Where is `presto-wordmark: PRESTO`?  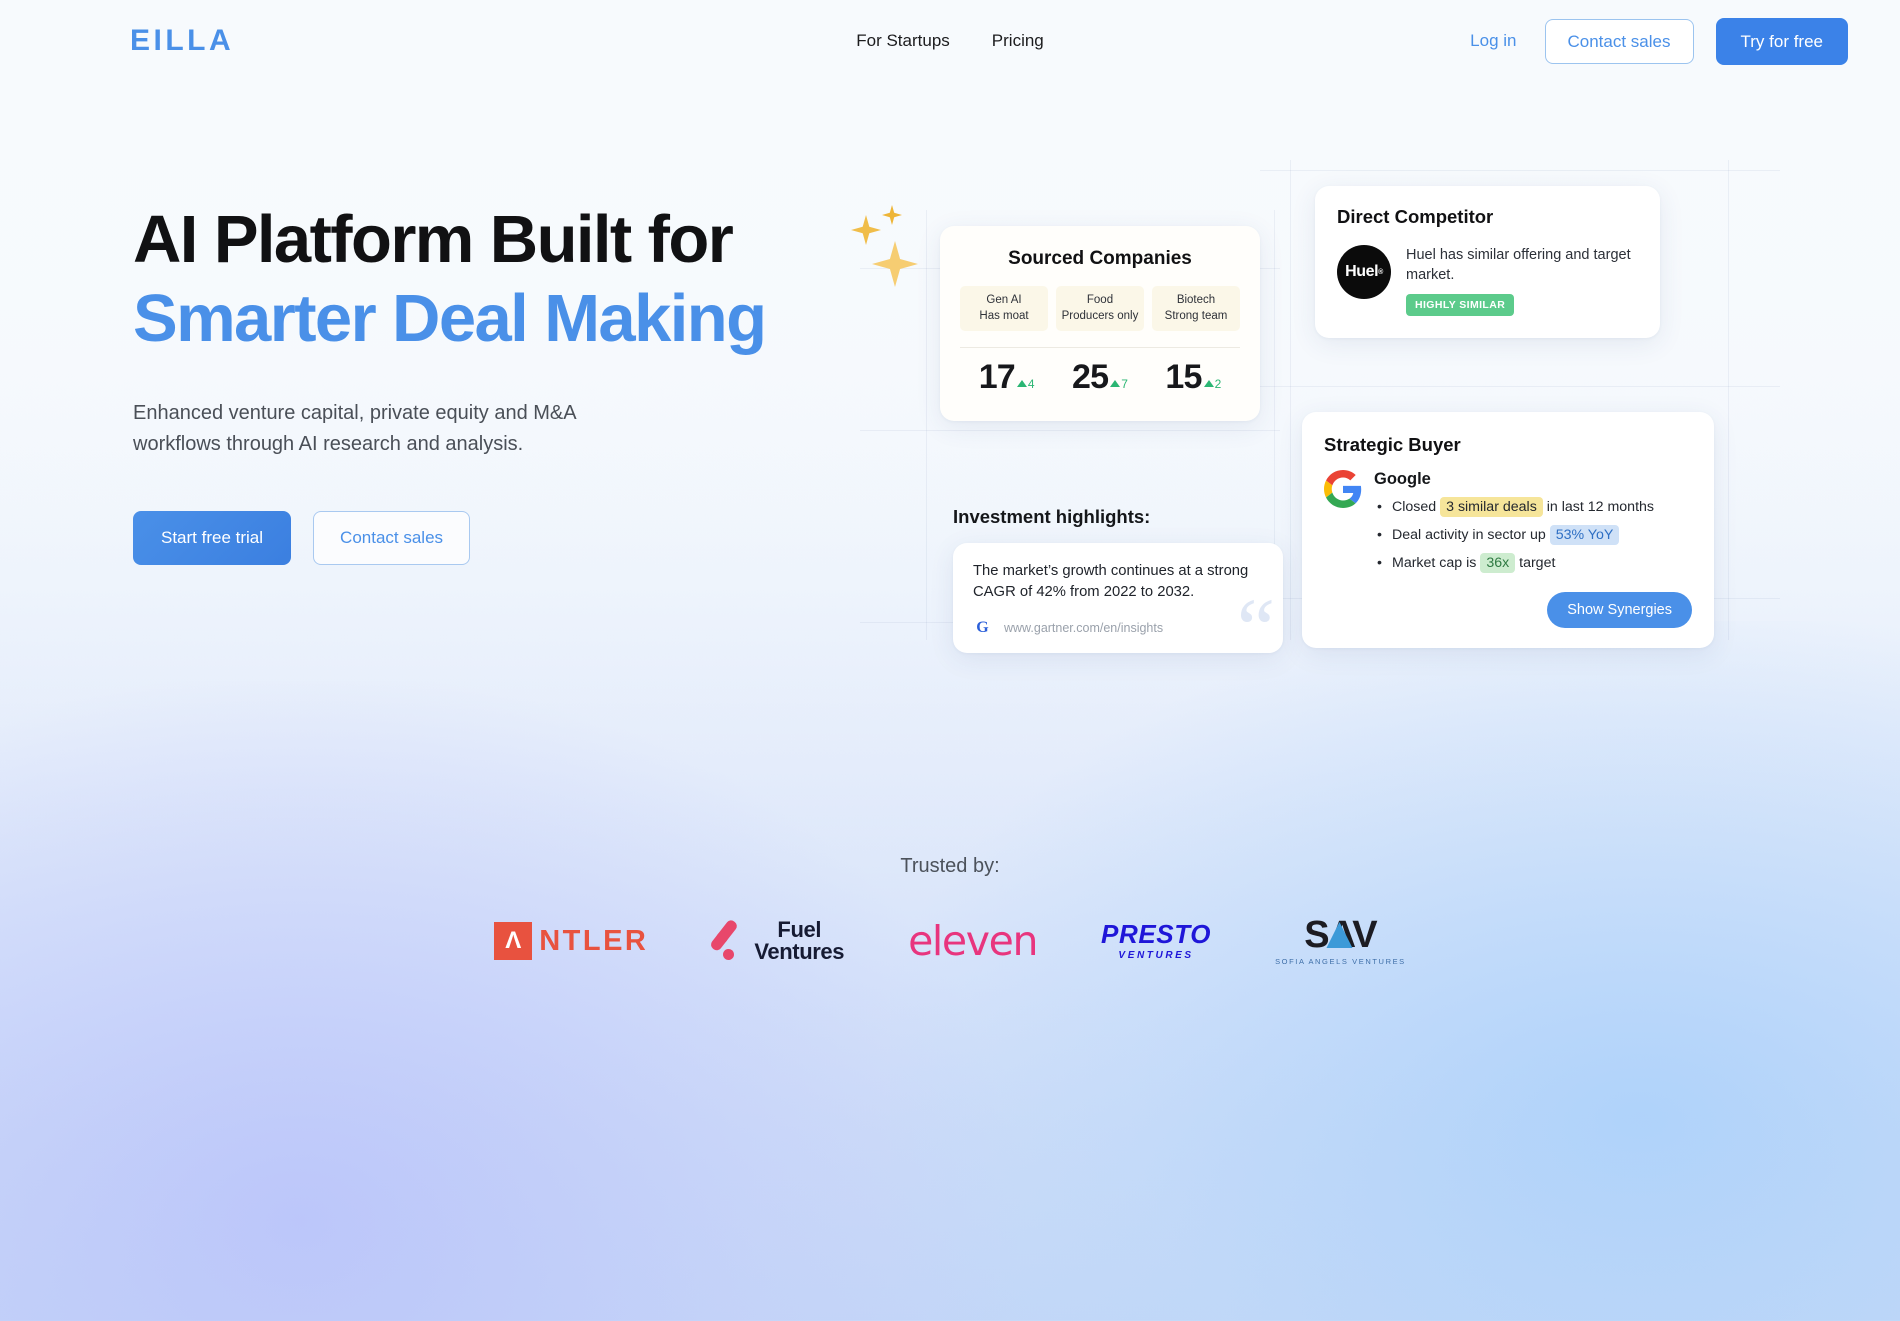 presto-wordmark: PRESTO is located at coordinates (1156, 934).